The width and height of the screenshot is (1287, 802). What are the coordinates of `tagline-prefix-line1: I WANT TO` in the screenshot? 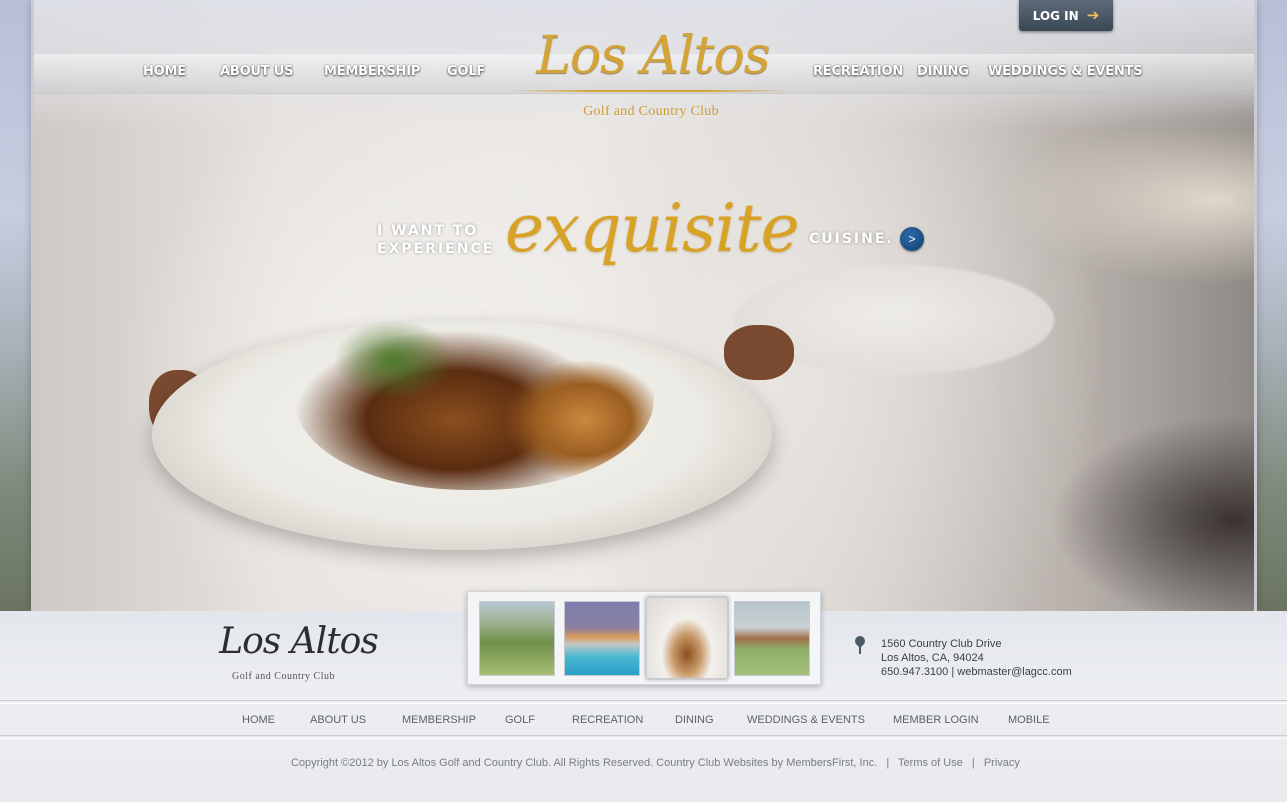 It's located at (428, 231).